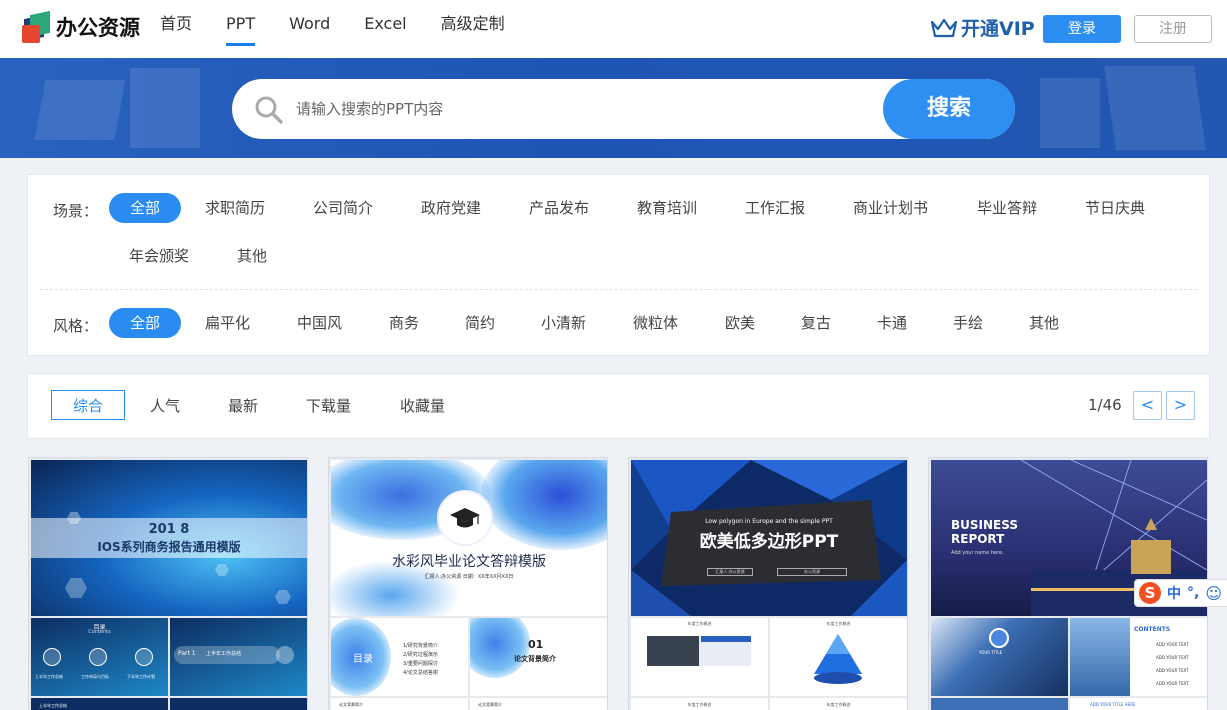 This screenshot has height=710, width=1227. I want to click on scene-chip-graduation: 毕业答辩, so click(1007, 208).